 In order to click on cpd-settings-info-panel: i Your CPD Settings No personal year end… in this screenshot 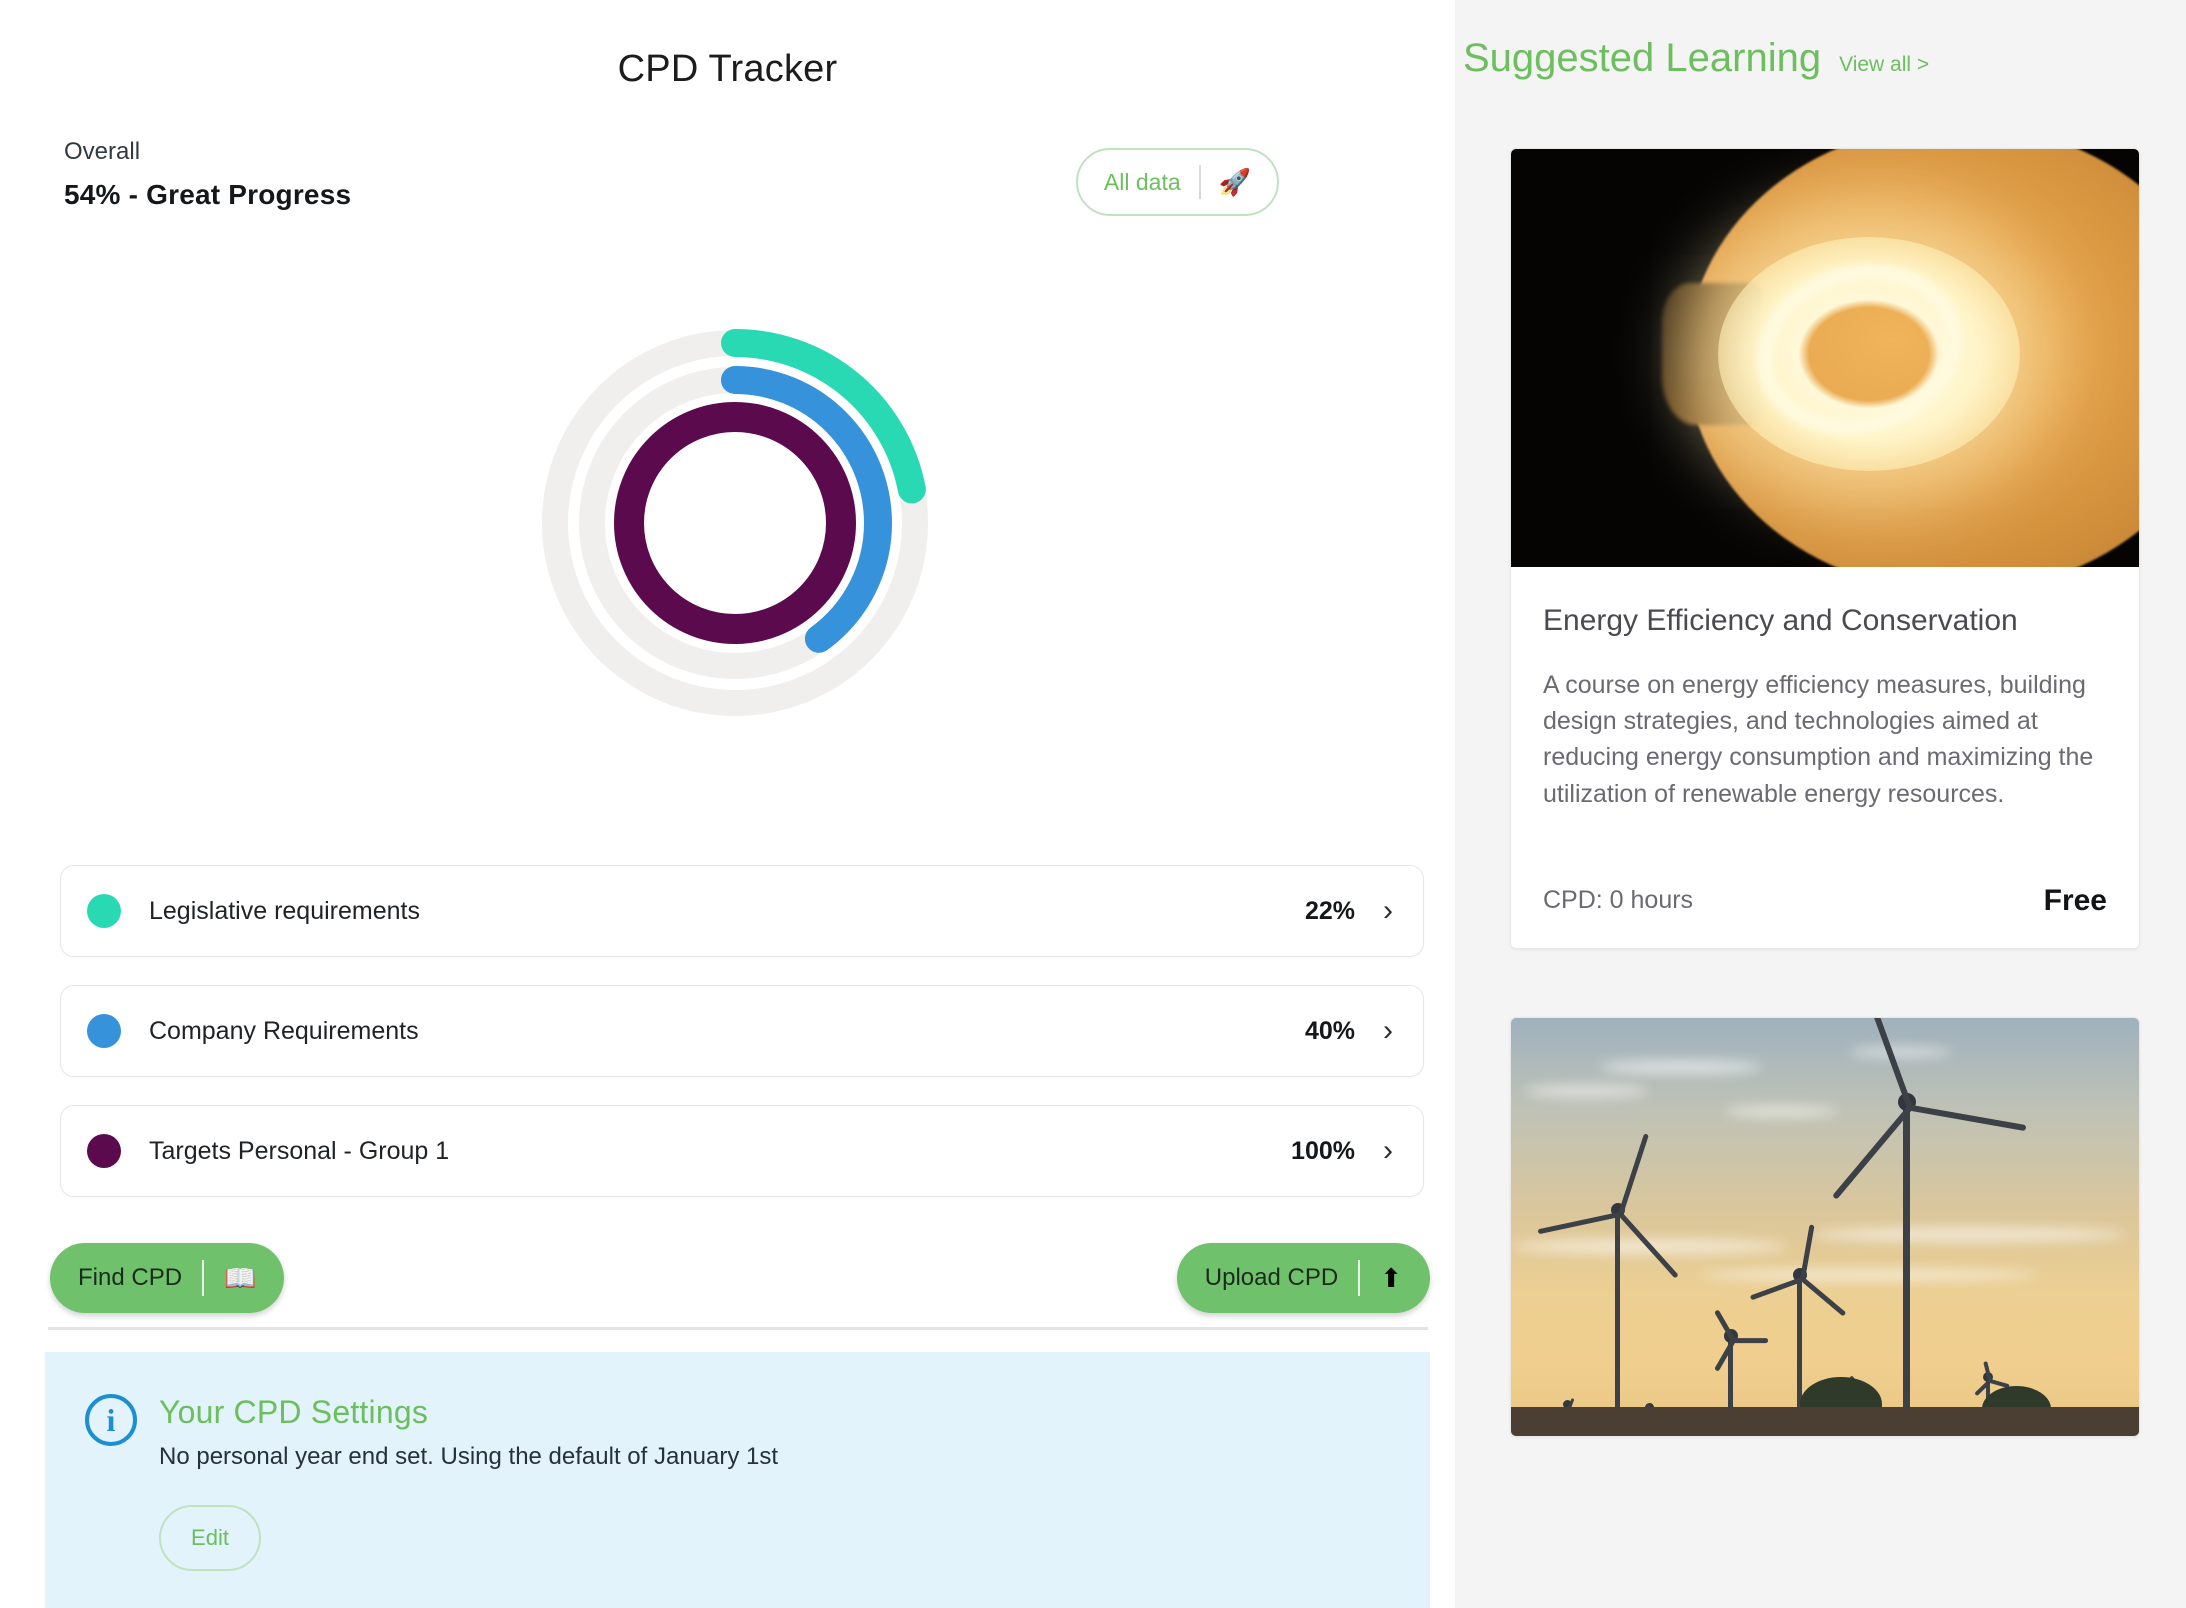, I will do `click(737, 1480)`.